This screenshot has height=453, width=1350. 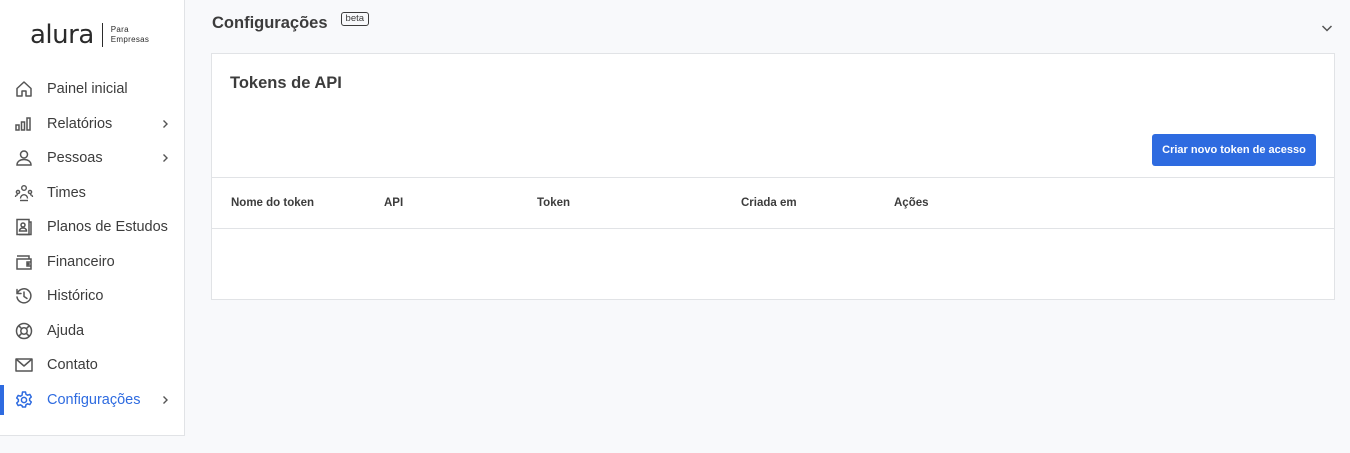 I want to click on column-header-token-name: Nome do token, so click(x=273, y=203).